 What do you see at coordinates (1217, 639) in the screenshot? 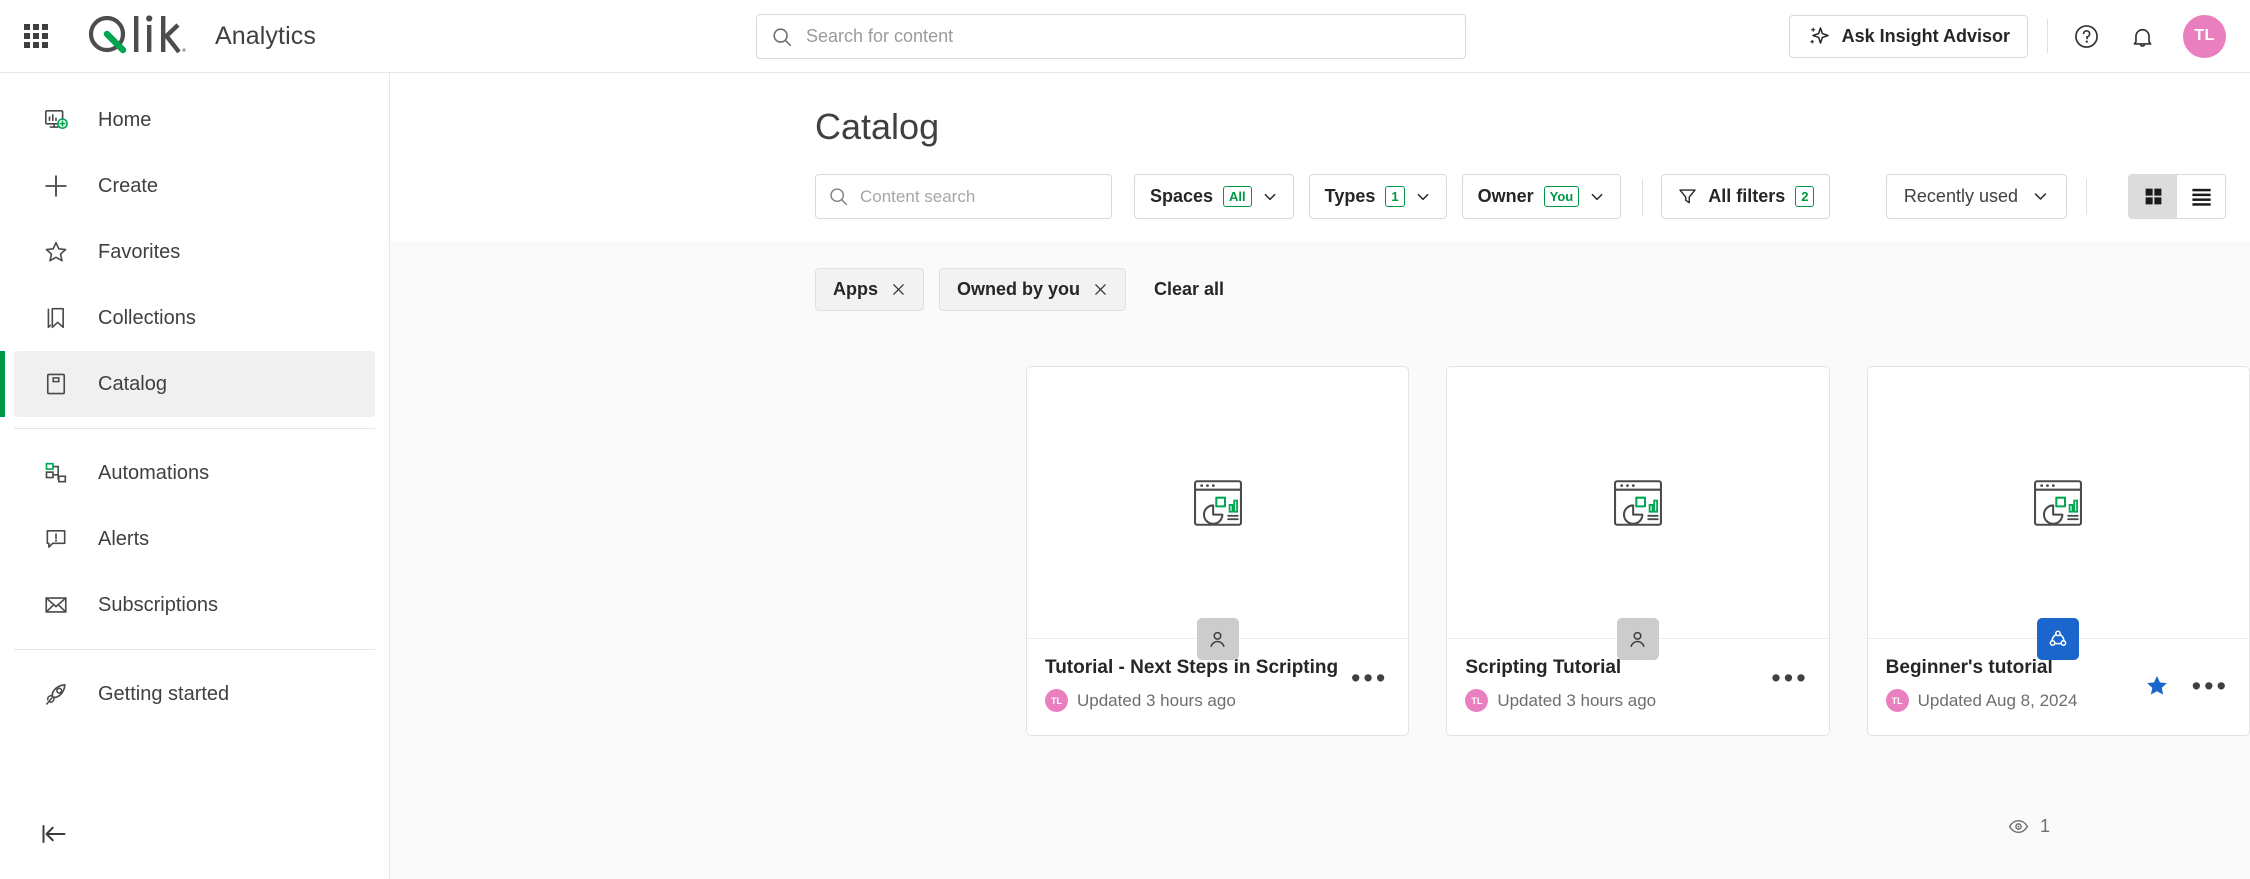
I see `personal-space-icon` at bounding box center [1217, 639].